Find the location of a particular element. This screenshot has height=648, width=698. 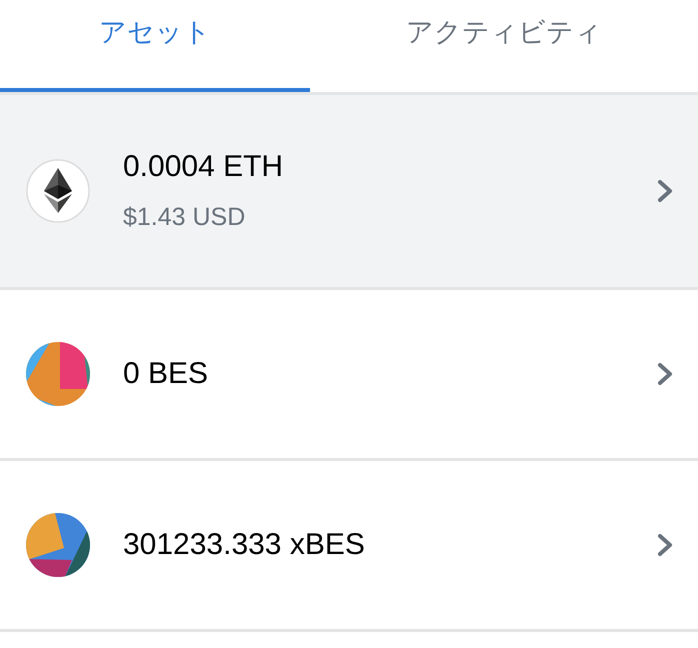

token-amount: 0.0004 ETH is located at coordinates (203, 167).